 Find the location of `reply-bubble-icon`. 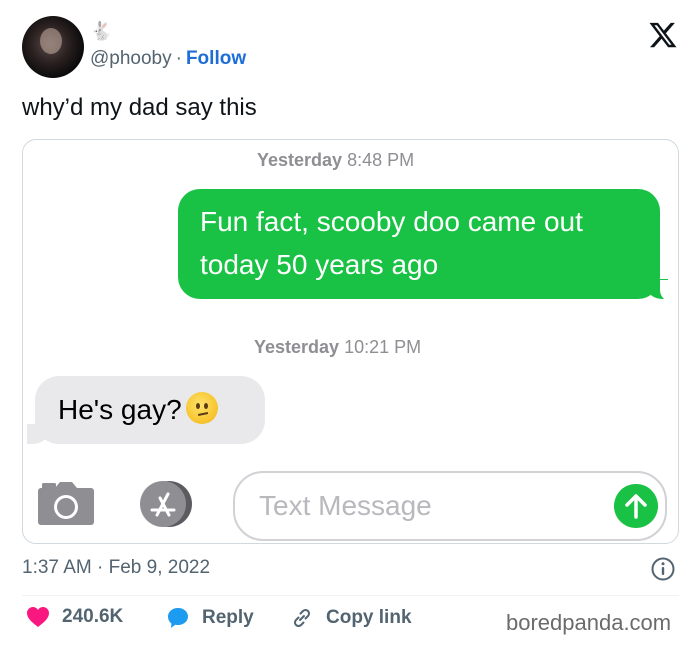

reply-bubble-icon is located at coordinates (178, 618).